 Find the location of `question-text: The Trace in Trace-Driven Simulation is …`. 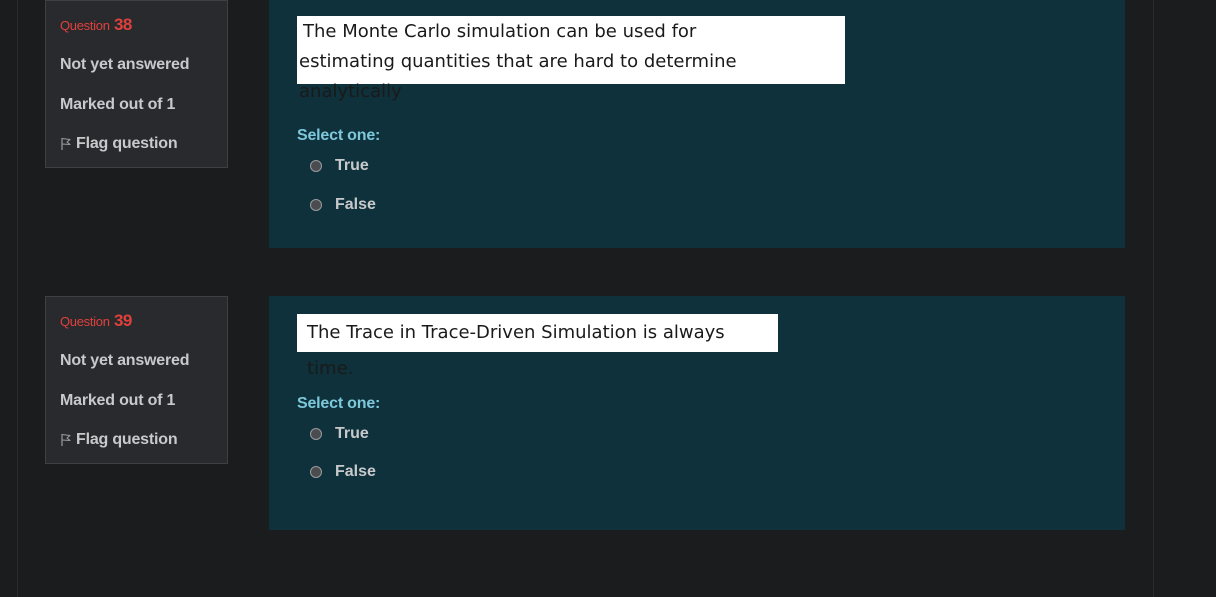

question-text: The Trace in Trace-Driven Simulation is … is located at coordinates (537, 346).